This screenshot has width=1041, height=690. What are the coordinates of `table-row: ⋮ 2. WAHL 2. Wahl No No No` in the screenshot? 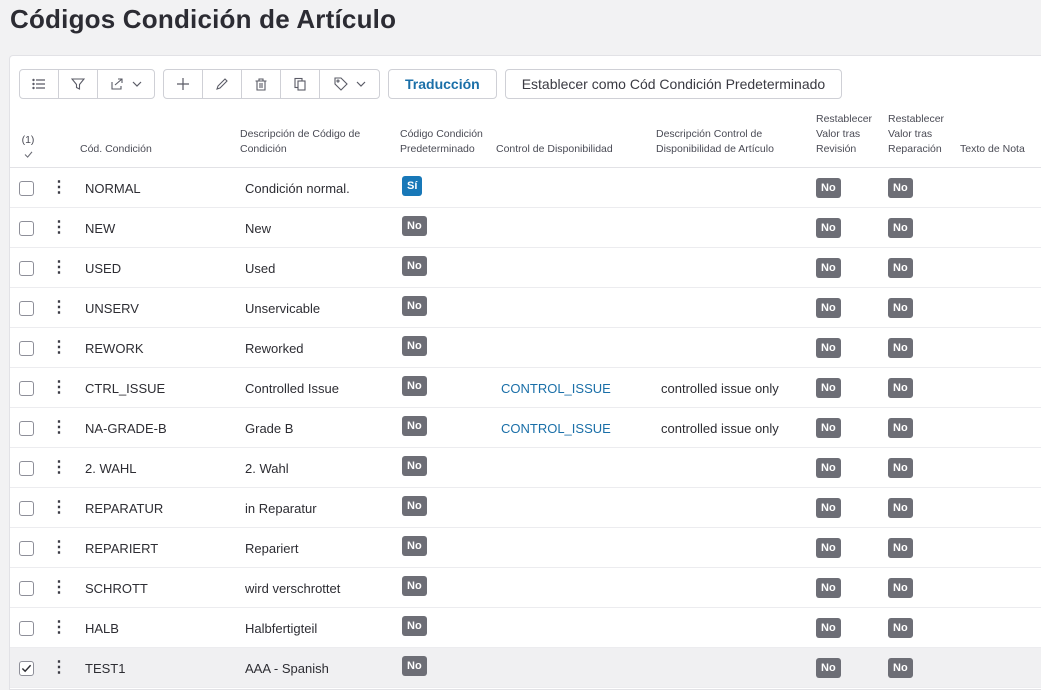 It's located at (525, 468).